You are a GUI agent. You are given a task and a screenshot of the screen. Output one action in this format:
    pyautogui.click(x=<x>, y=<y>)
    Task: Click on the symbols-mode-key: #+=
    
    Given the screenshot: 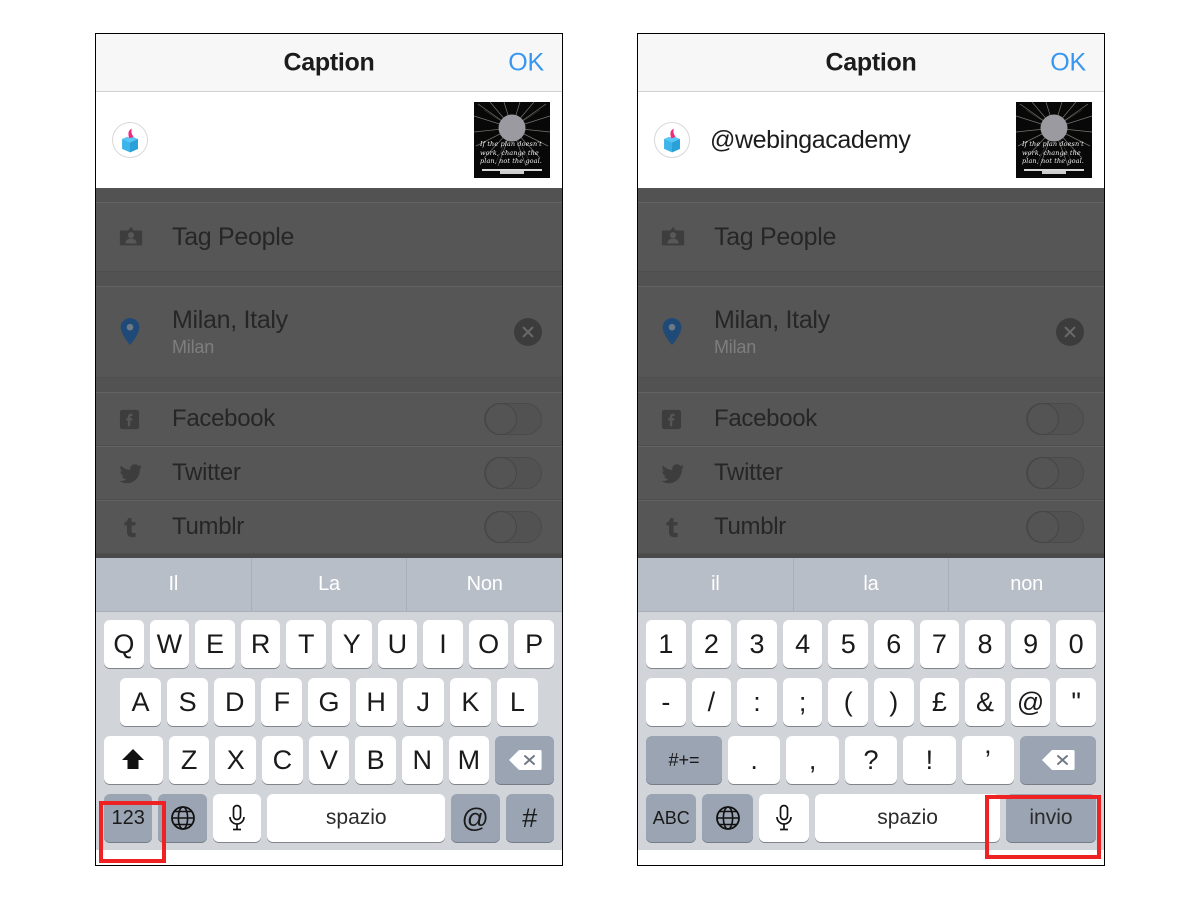 What is the action you would take?
    pyautogui.click(x=684, y=760)
    